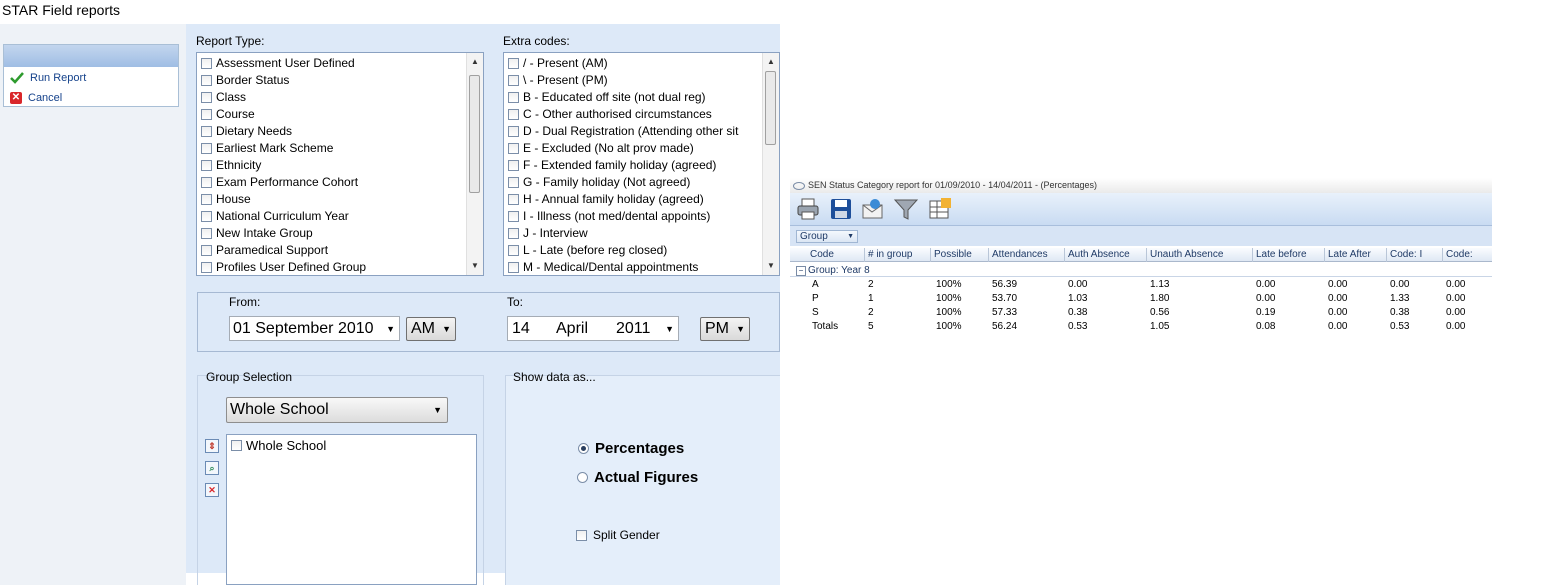 This screenshot has height=585, width=1558. I want to click on list-item: C - Other authorised circumstances, so click(635, 114).